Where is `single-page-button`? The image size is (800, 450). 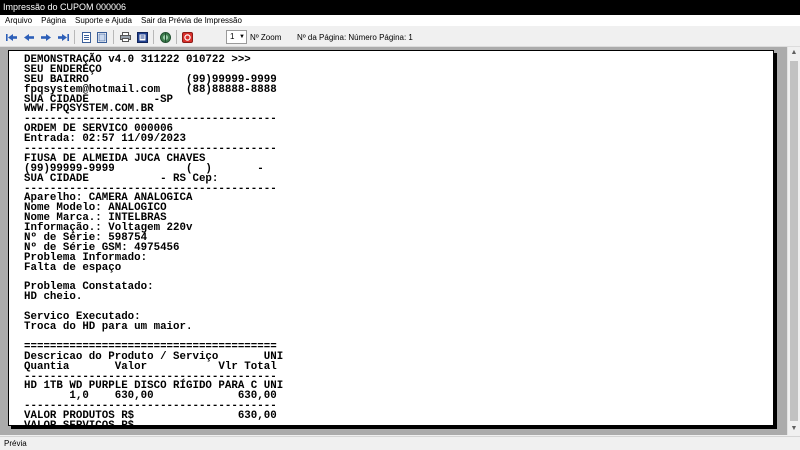 single-page-button is located at coordinates (86, 37).